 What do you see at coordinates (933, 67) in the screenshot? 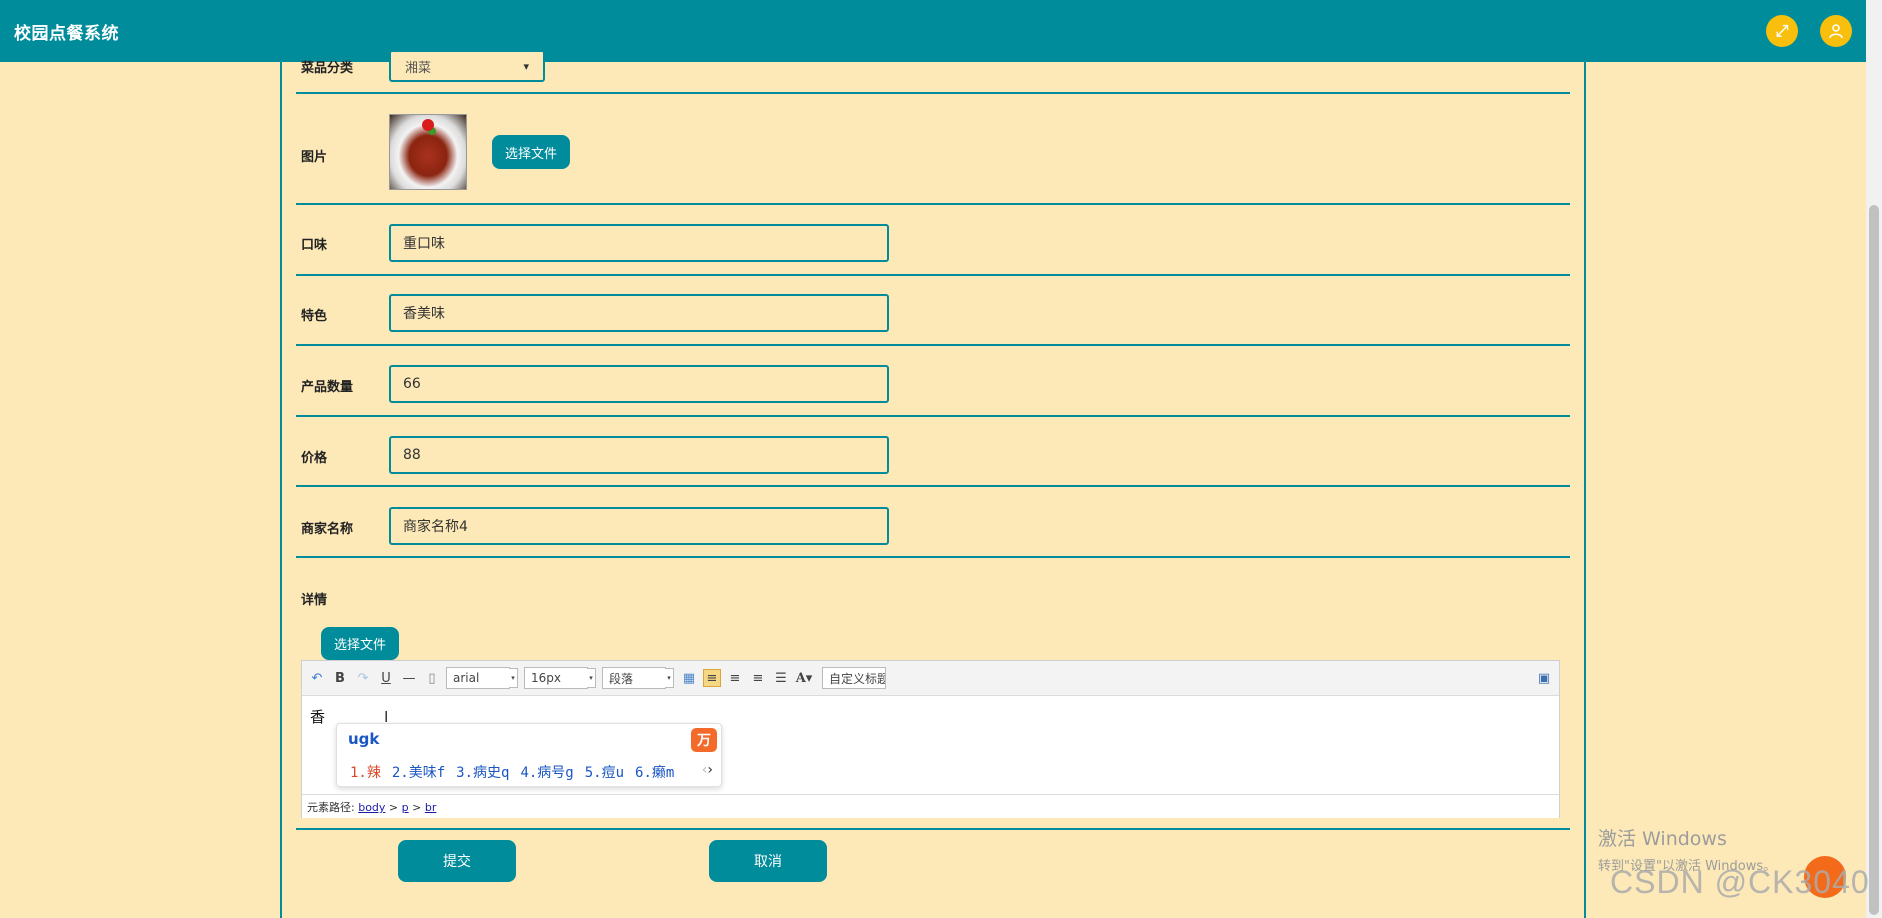
I see `form-row-category: 菜品分类 湘菜 ▾` at bounding box center [933, 67].